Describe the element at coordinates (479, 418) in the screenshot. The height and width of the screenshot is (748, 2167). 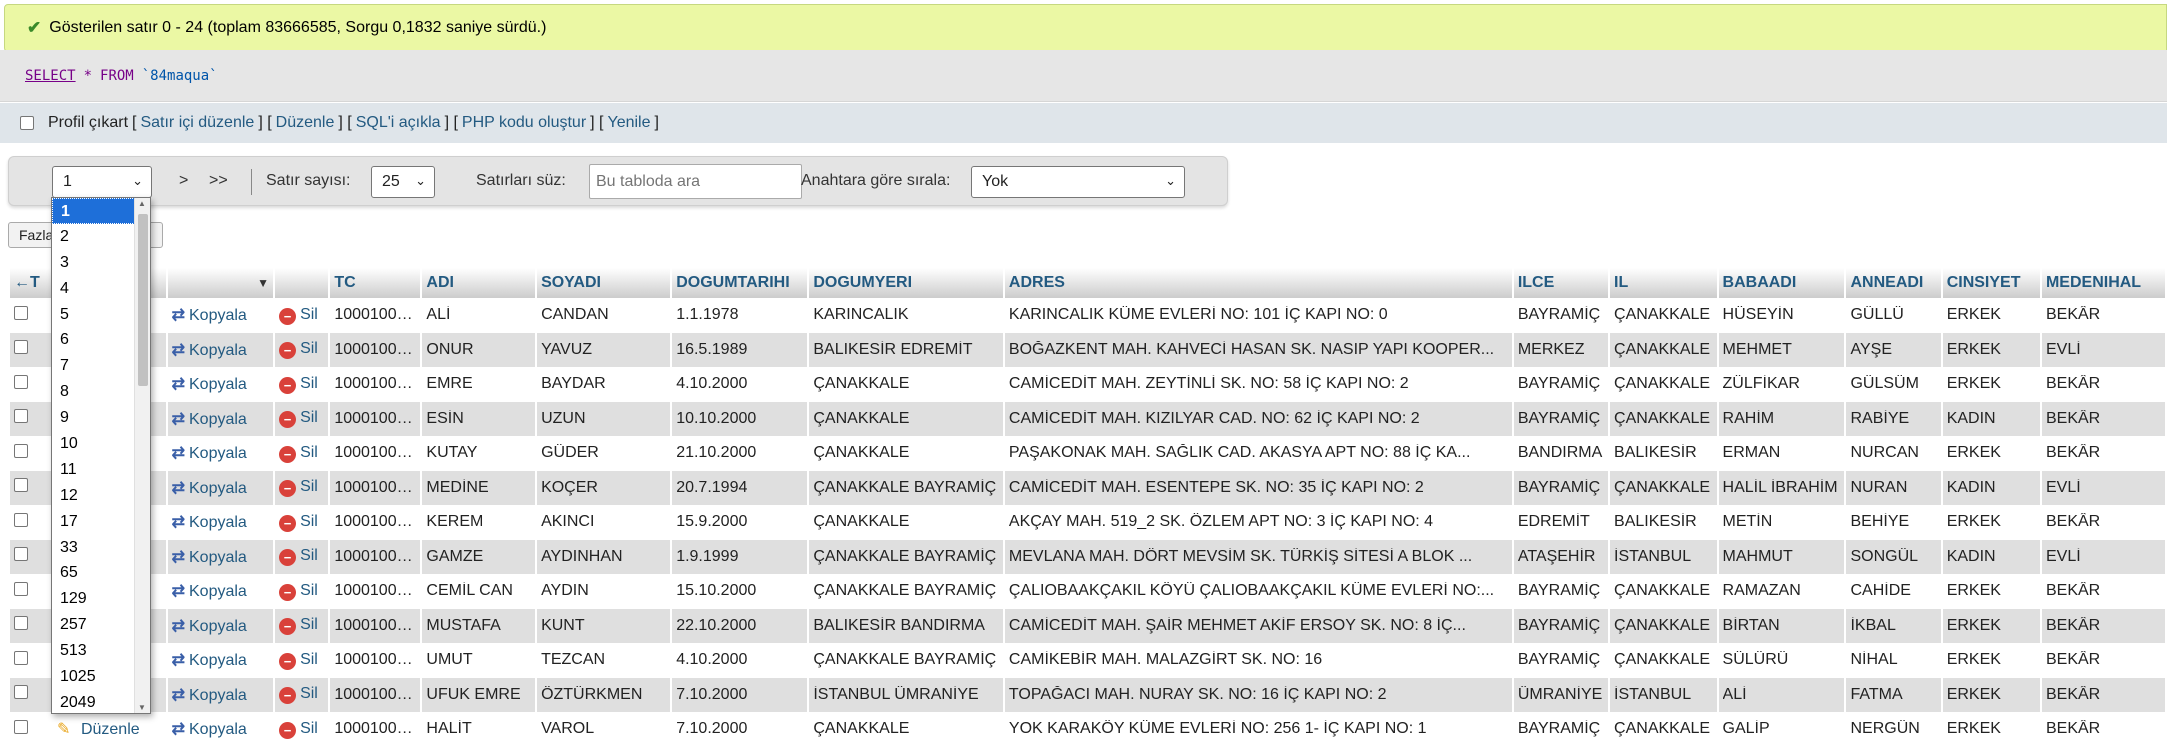
I see `table-cell: ESİN` at that location.